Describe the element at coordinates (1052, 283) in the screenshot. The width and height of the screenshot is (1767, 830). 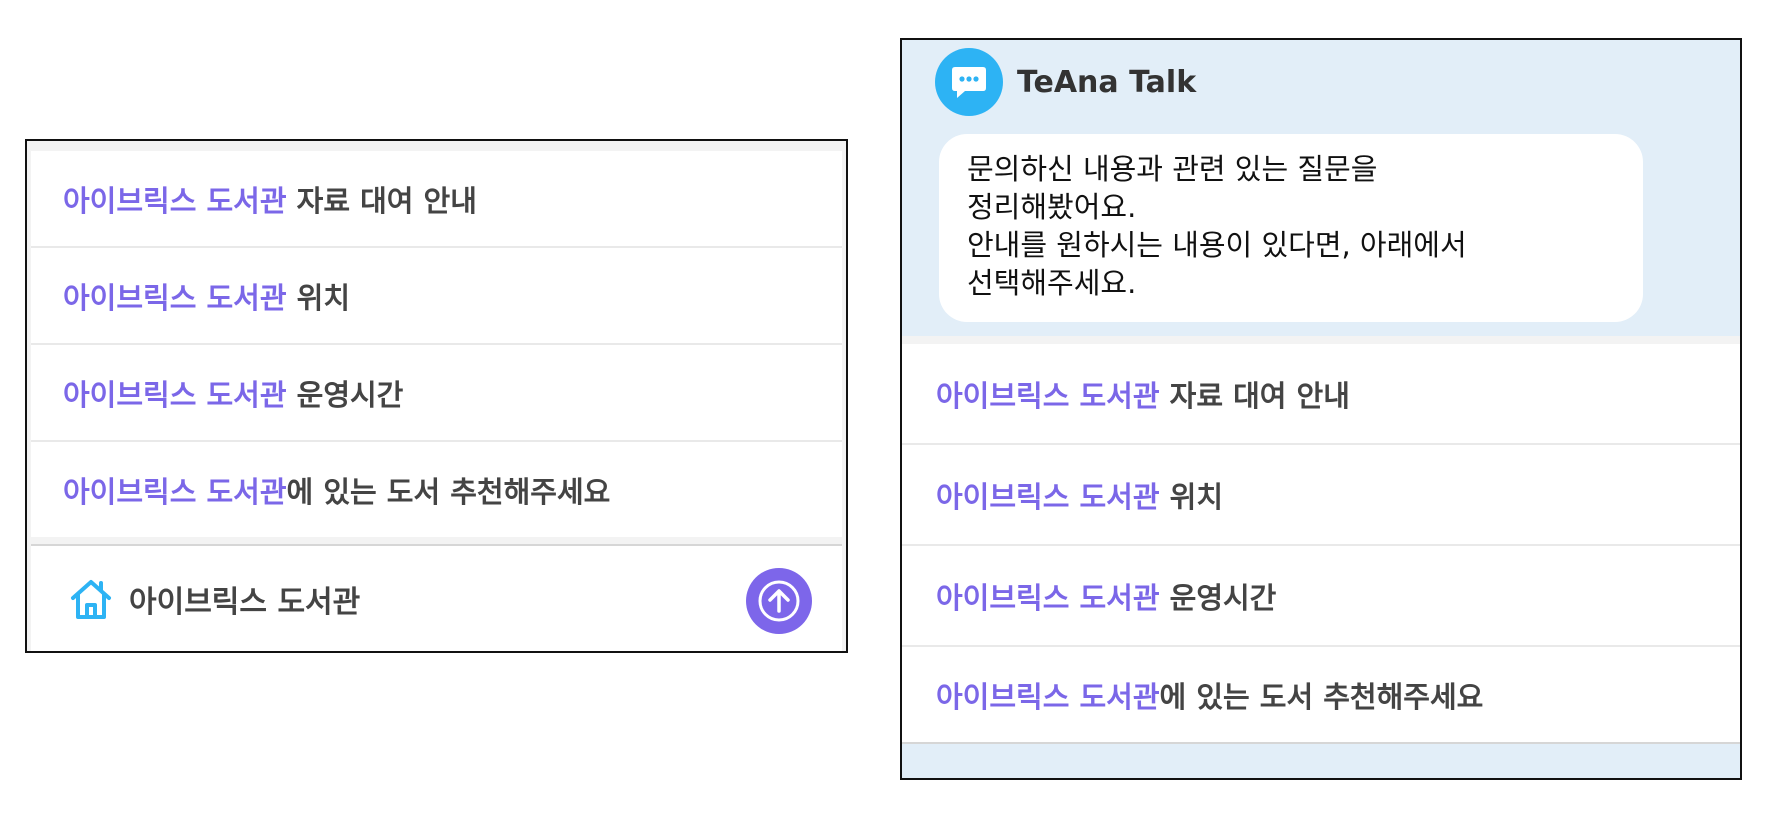
I see `message-line: 선택해주세요.` at that location.